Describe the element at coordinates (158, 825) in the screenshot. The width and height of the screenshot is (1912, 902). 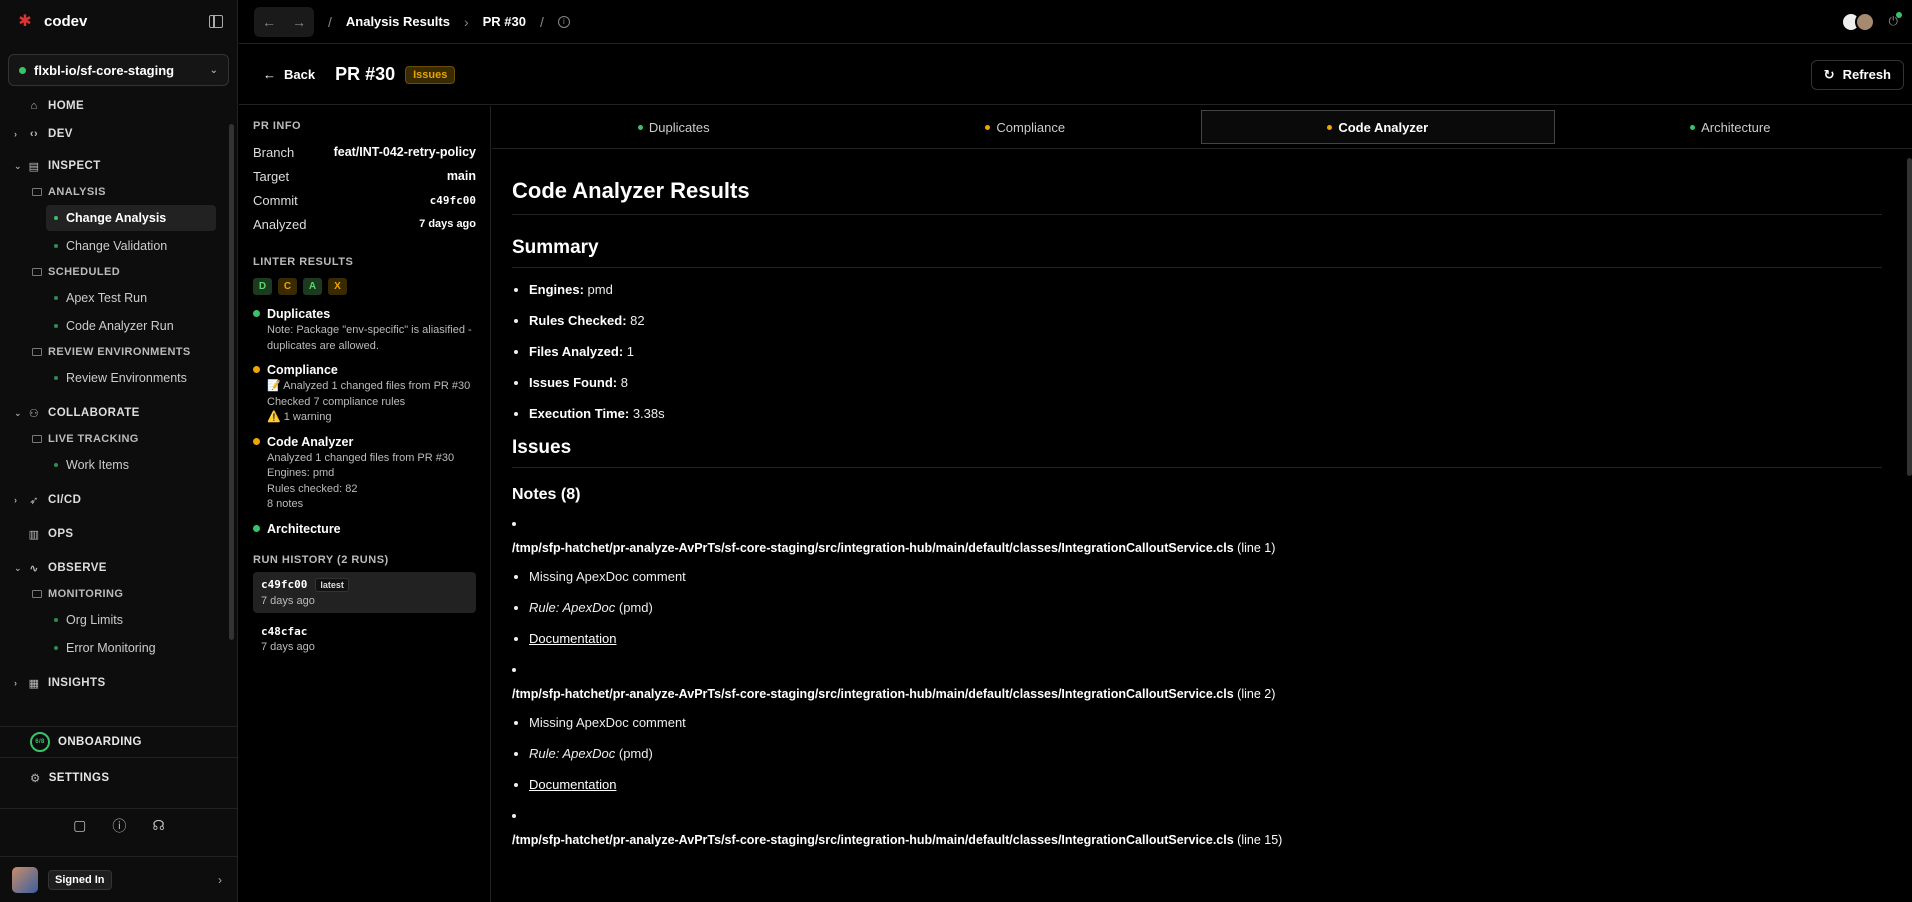
I see `headset-icon: ☊` at that location.